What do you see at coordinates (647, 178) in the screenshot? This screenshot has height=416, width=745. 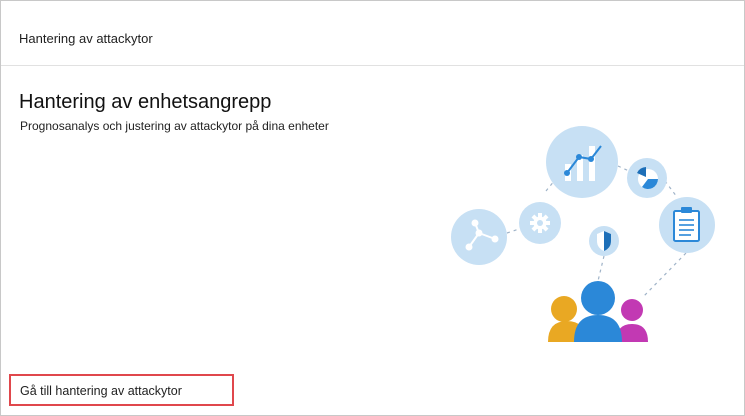 I see `pie-chart-icon` at bounding box center [647, 178].